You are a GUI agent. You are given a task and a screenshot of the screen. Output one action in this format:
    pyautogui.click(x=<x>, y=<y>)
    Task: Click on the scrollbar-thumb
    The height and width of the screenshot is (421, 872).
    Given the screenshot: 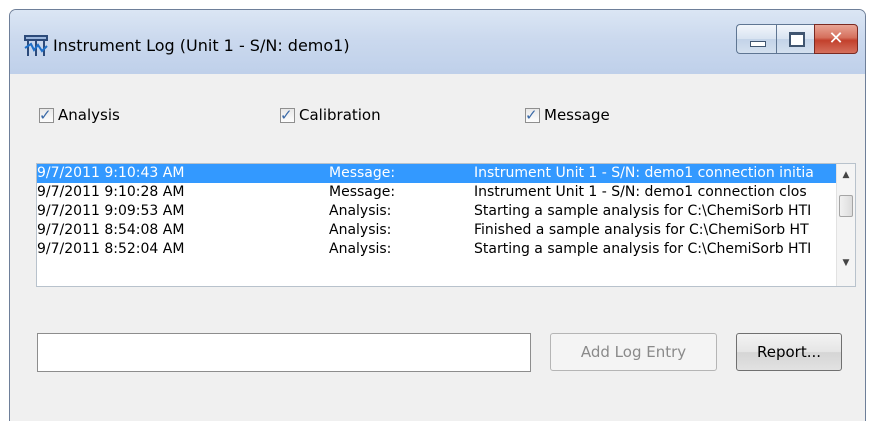 What is the action you would take?
    pyautogui.click(x=846, y=206)
    